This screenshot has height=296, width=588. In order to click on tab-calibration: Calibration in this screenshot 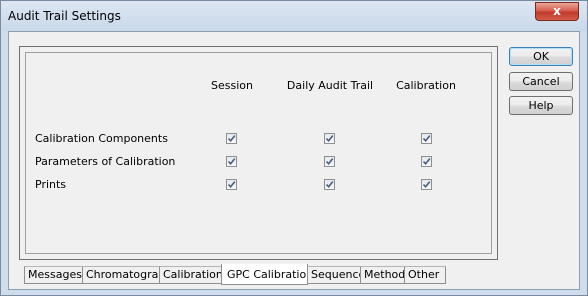, I will do `click(191, 275)`.